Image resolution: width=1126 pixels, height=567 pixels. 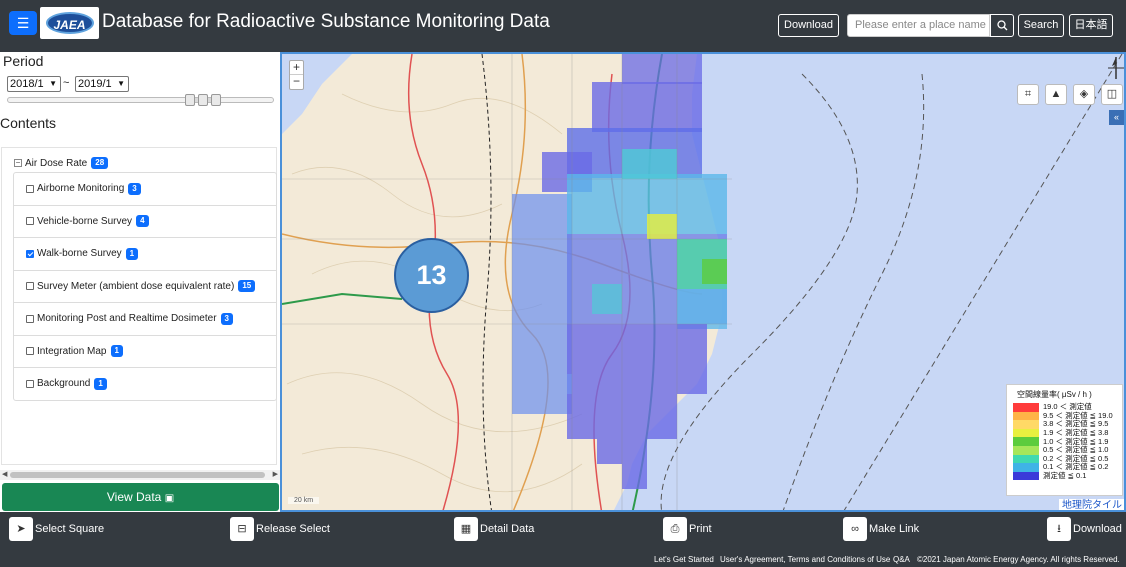 I want to click on content-item: Background 1, so click(x=145, y=384).